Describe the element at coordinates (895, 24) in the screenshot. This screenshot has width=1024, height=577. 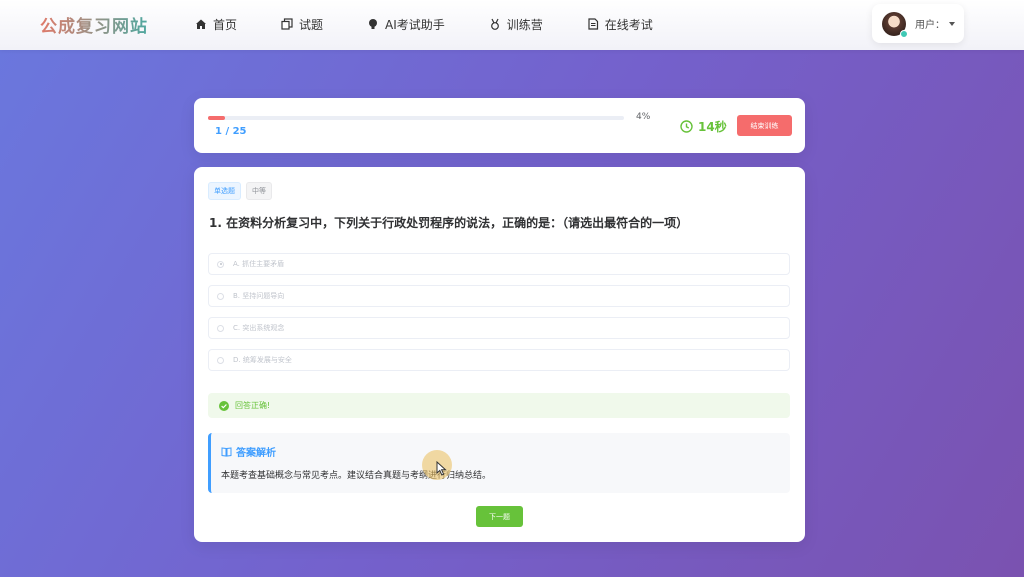
I see `avatar` at that location.